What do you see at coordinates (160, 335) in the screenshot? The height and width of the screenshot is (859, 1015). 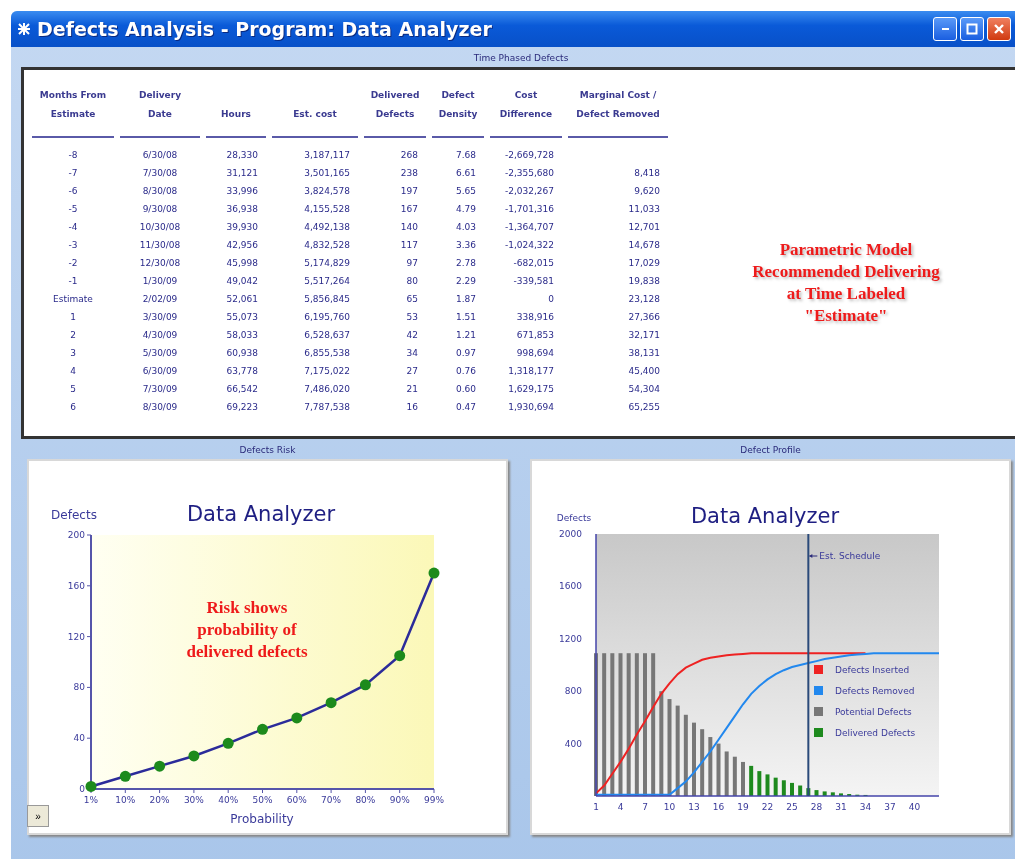 I see `table-cell: 4/30/09` at bounding box center [160, 335].